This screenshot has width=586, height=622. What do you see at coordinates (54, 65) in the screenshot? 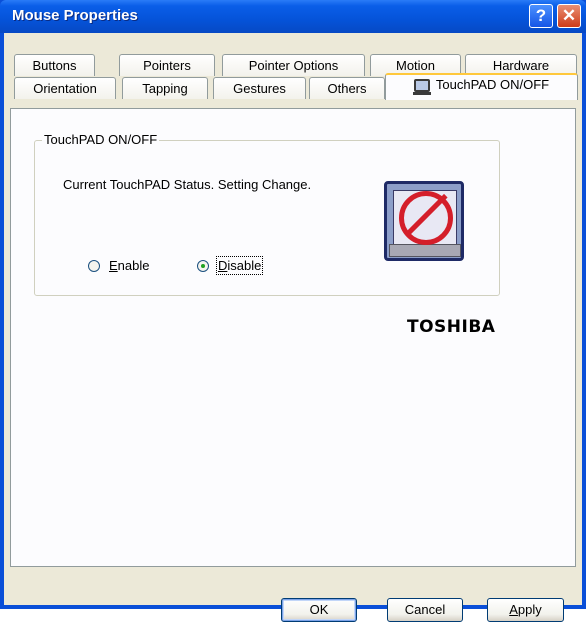
I see `tab-buttons: Buttons` at bounding box center [54, 65].